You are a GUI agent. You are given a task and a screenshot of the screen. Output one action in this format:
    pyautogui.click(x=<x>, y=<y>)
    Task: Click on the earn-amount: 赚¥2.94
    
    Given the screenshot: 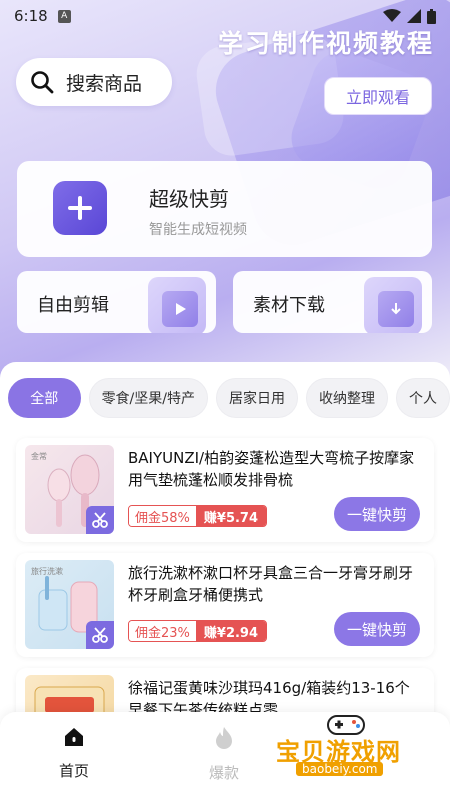 What is the action you would take?
    pyautogui.click(x=231, y=631)
    